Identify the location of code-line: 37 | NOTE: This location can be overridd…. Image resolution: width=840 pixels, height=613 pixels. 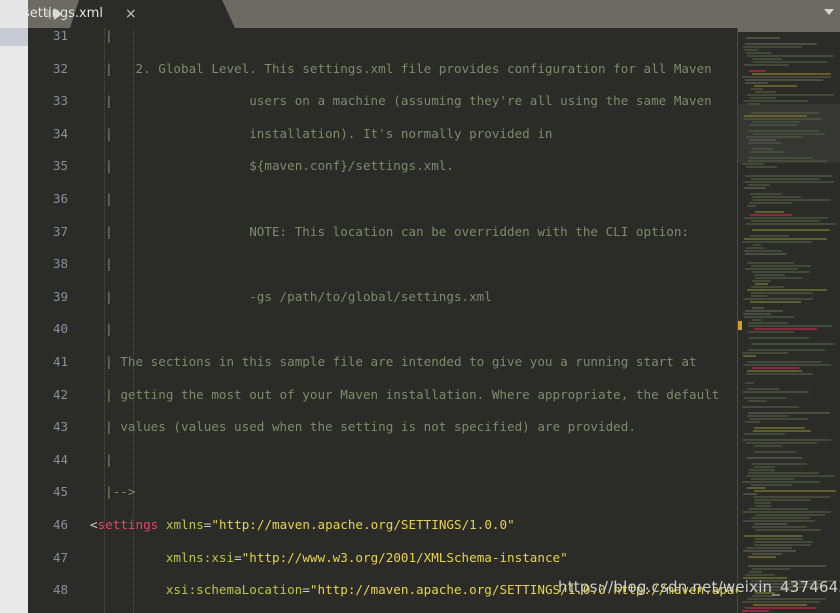
(382, 232).